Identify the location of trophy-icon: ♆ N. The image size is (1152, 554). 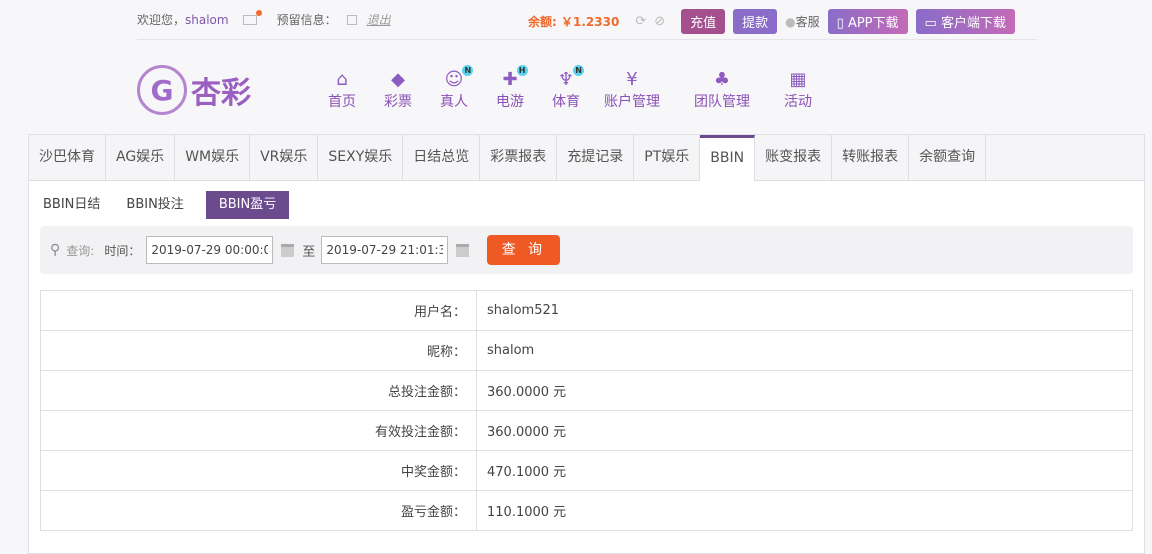
(571, 78).